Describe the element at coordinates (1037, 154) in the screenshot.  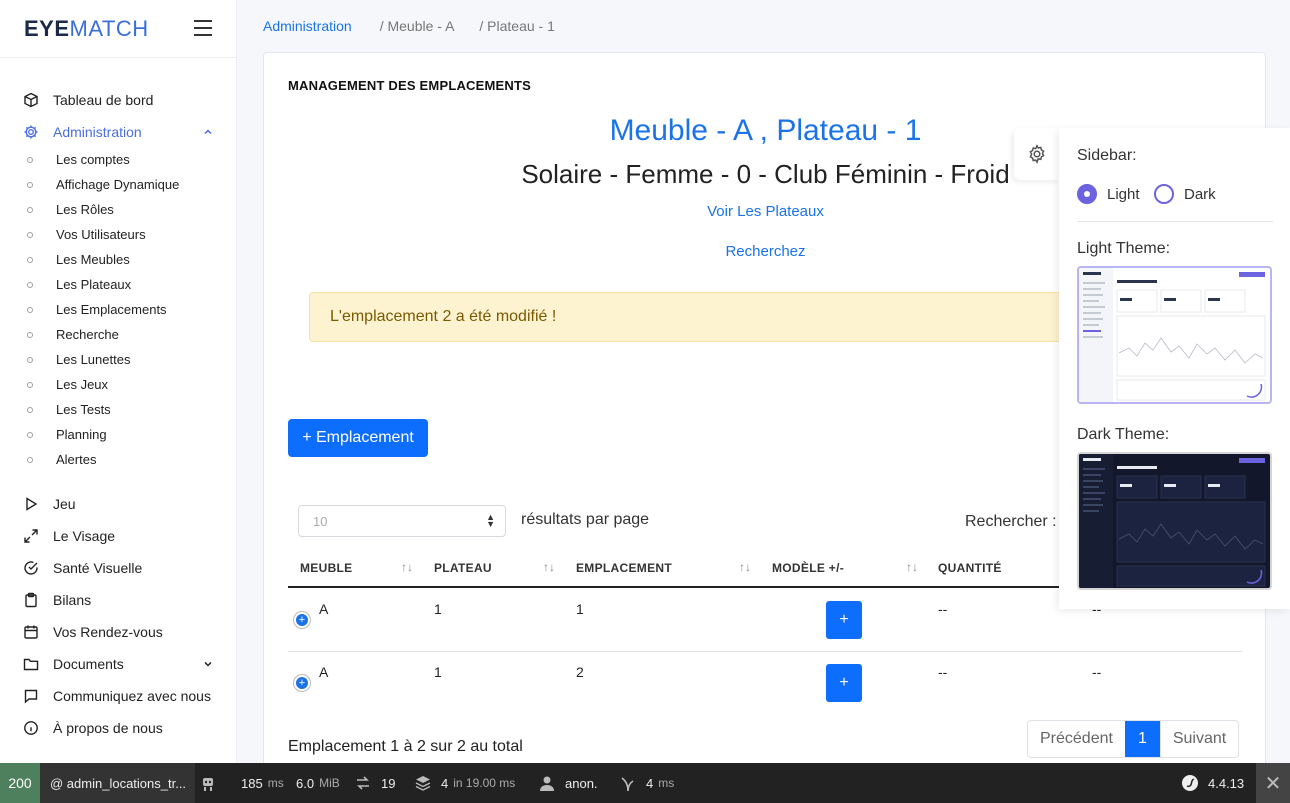
I see `theme-settings-toggle` at that location.